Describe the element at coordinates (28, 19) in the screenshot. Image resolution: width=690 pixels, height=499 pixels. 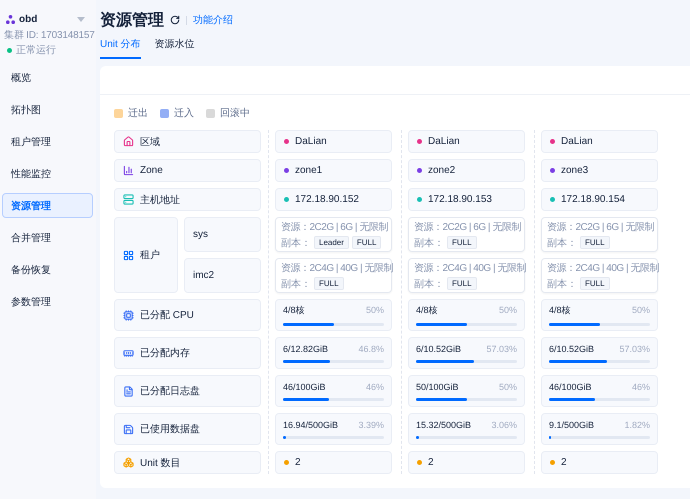
I see `cluster-name: obd` at that location.